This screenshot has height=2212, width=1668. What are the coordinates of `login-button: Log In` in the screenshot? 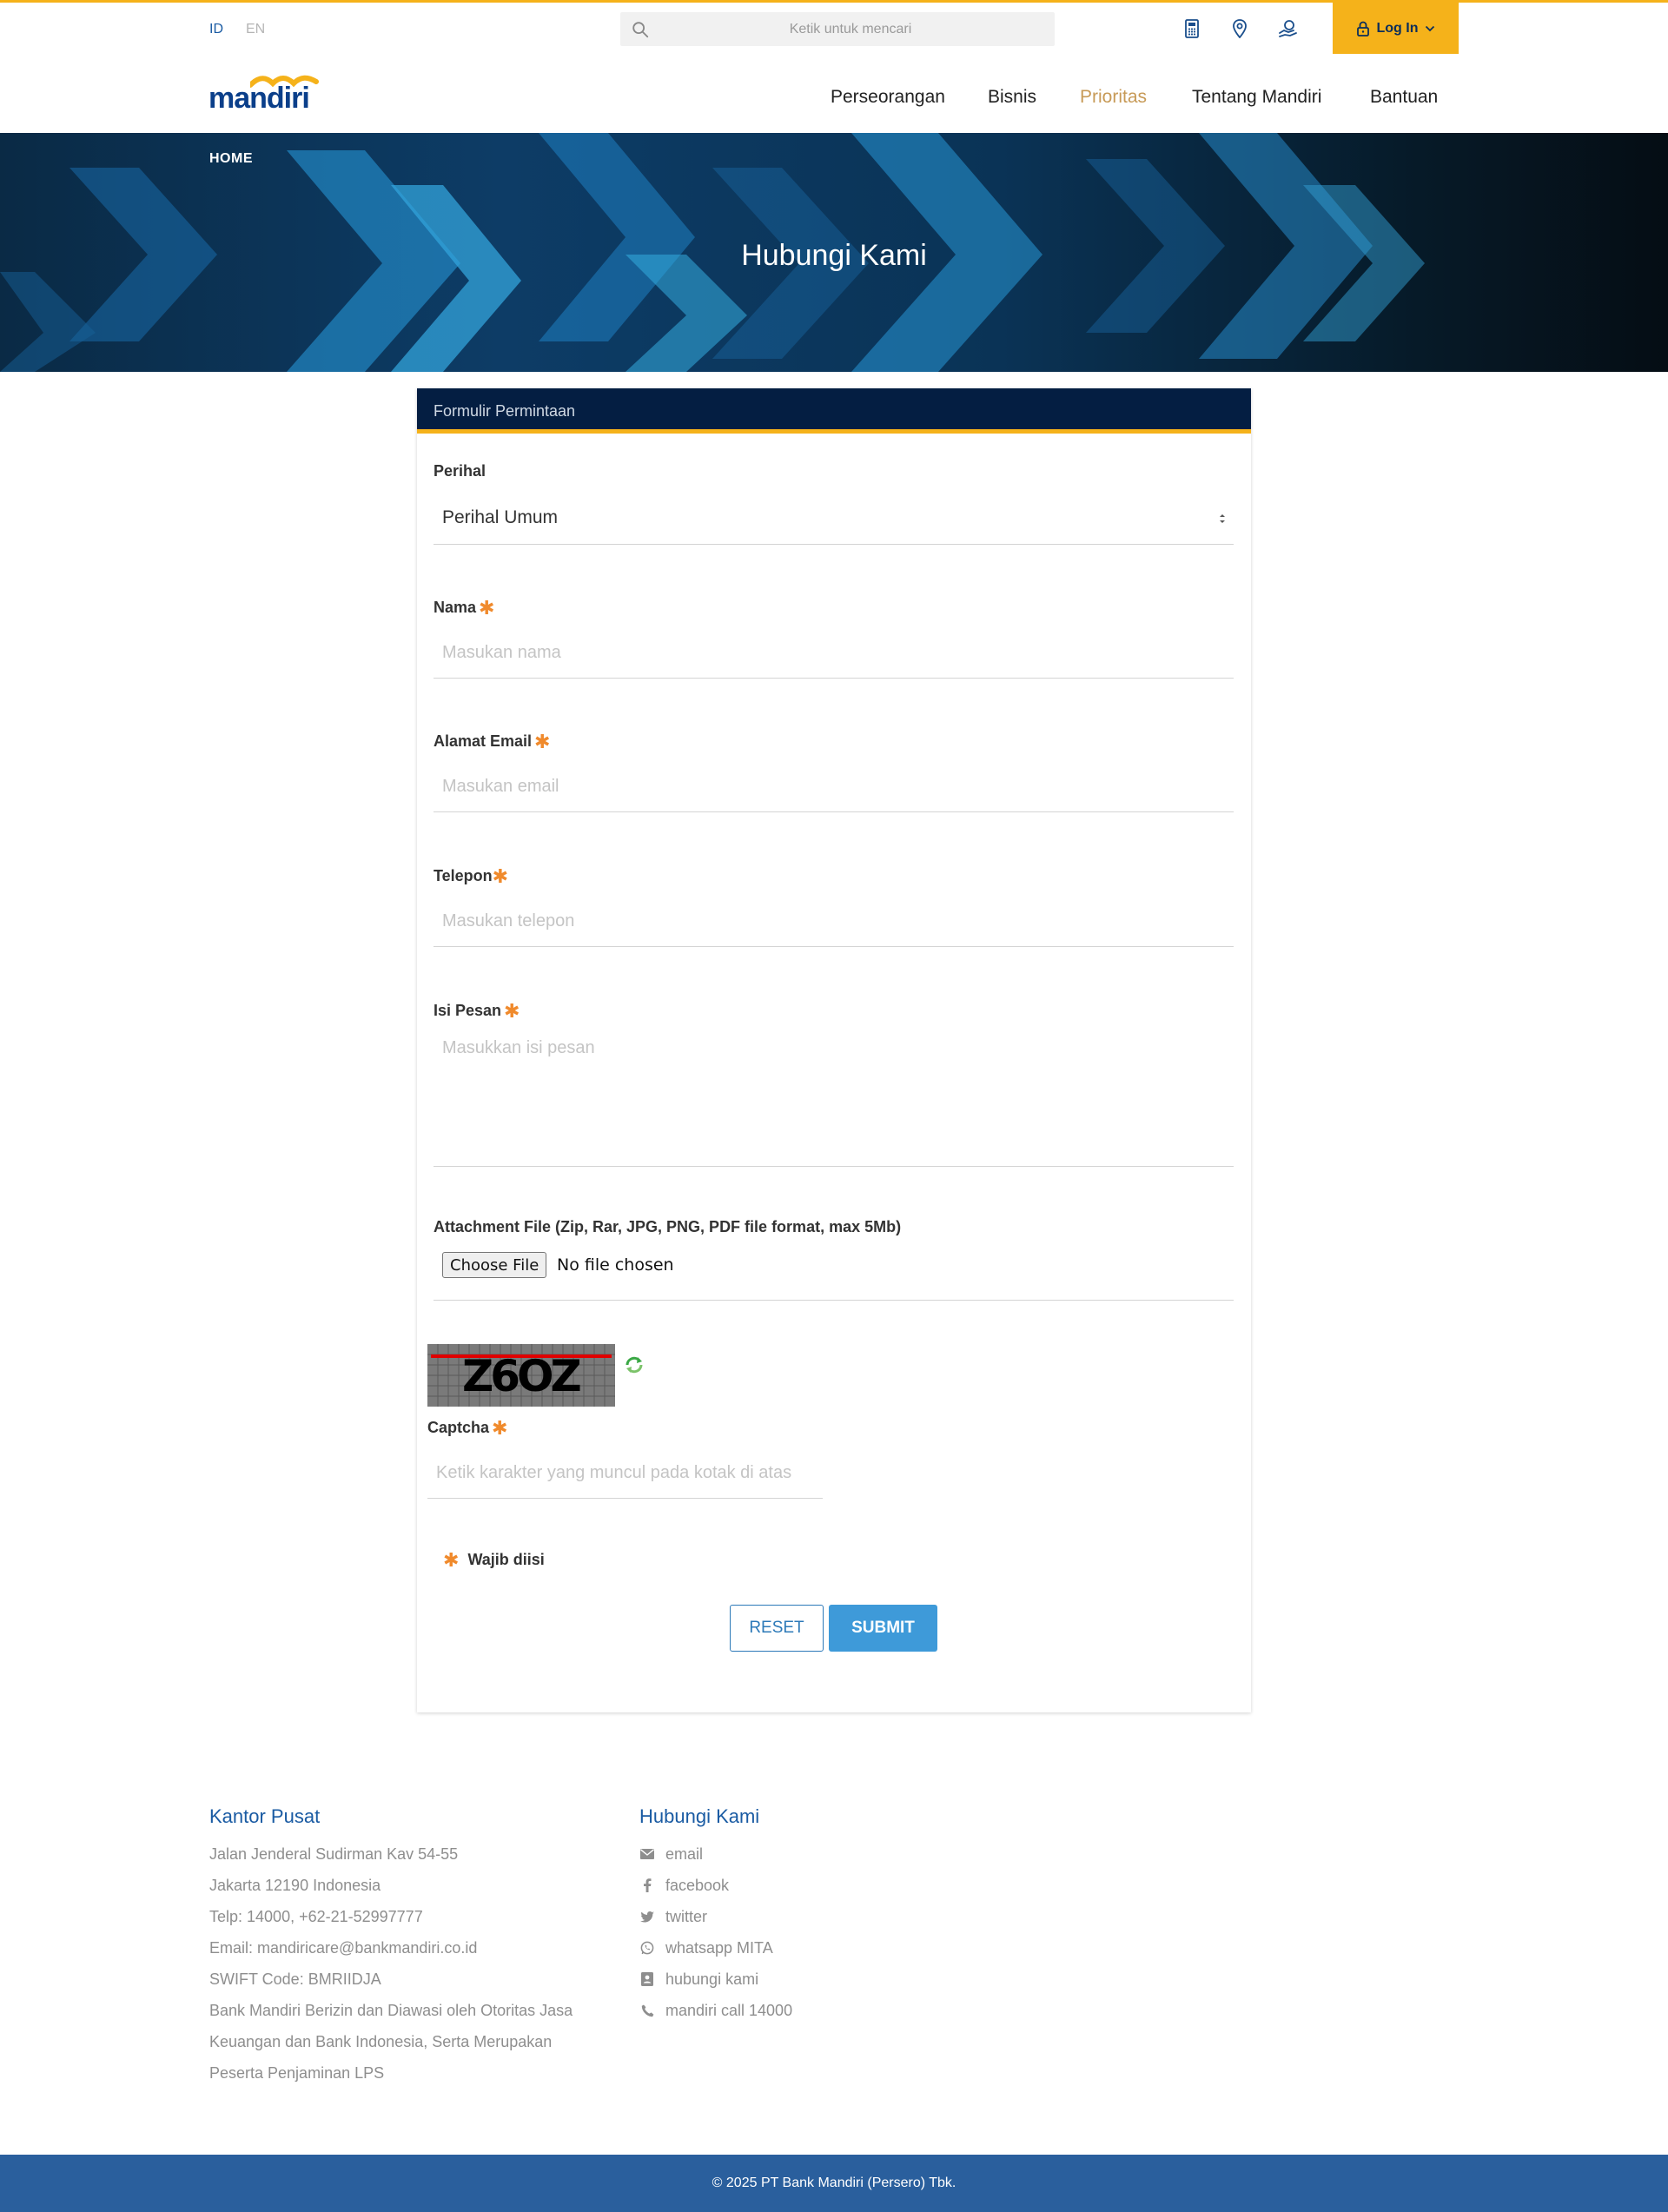 It's located at (1396, 29).